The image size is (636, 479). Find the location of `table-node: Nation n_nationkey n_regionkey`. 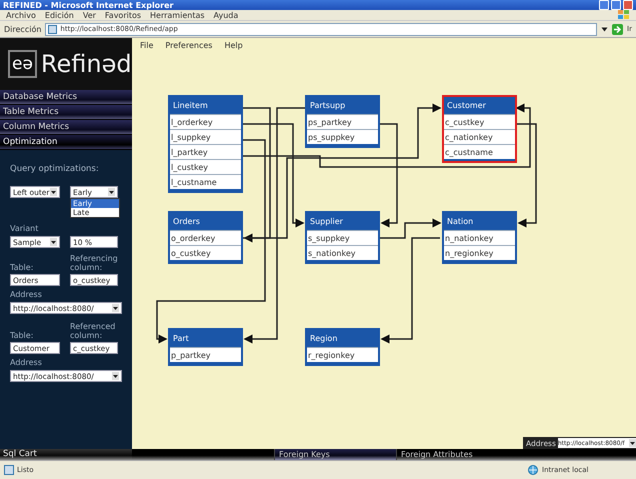

table-node: Nation n_nationkey n_regionkey is located at coordinates (479, 237).